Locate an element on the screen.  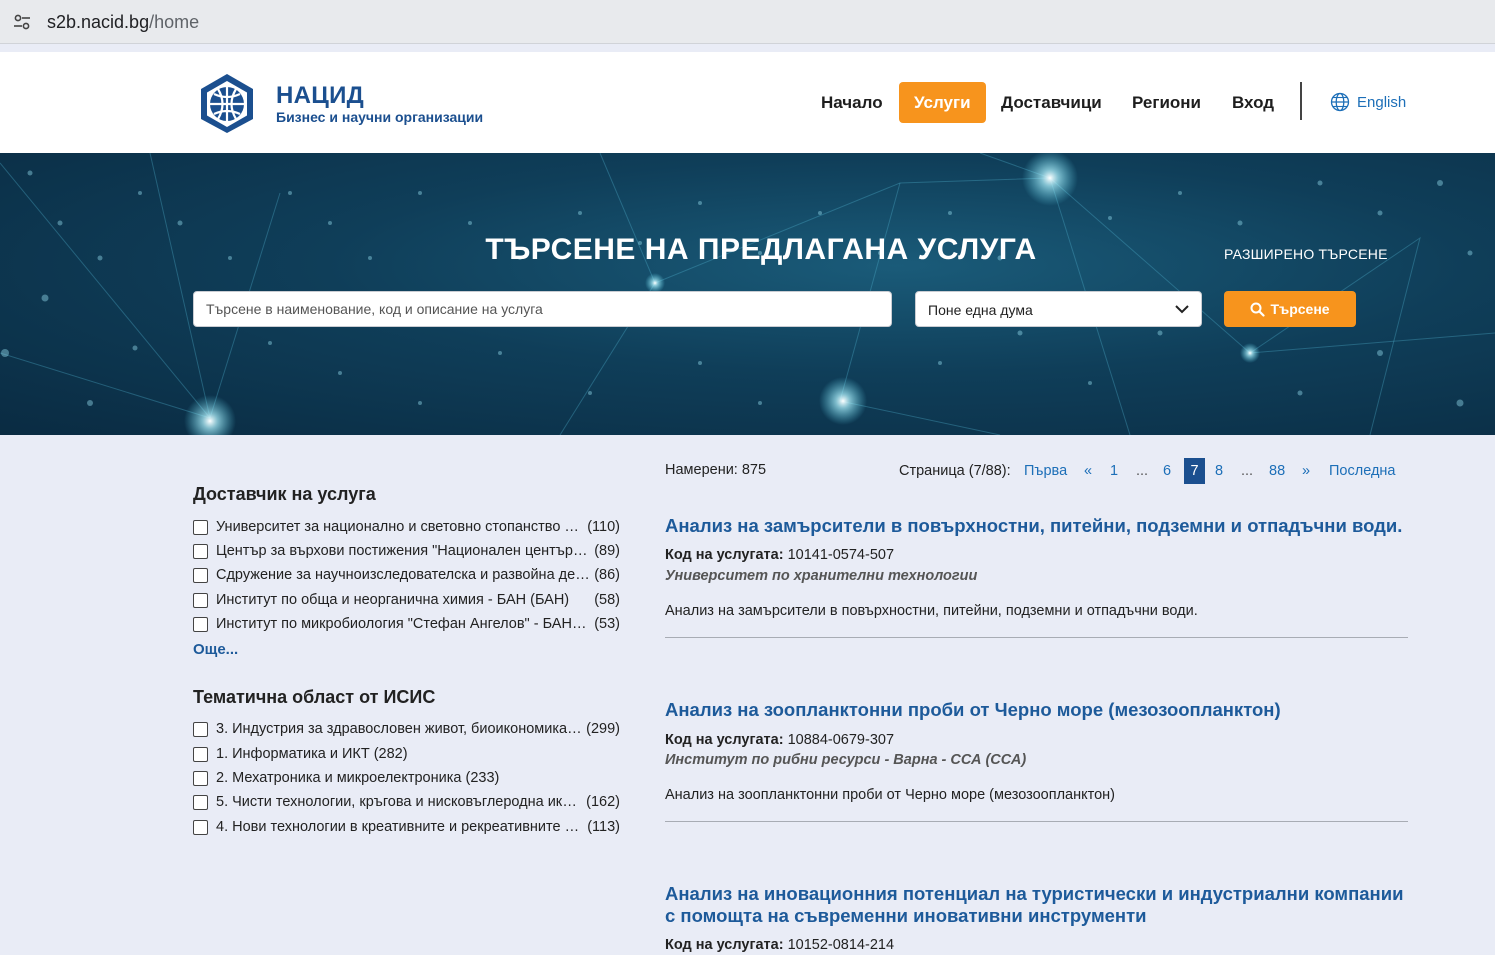
nacid-logo-icon is located at coordinates (227, 103).